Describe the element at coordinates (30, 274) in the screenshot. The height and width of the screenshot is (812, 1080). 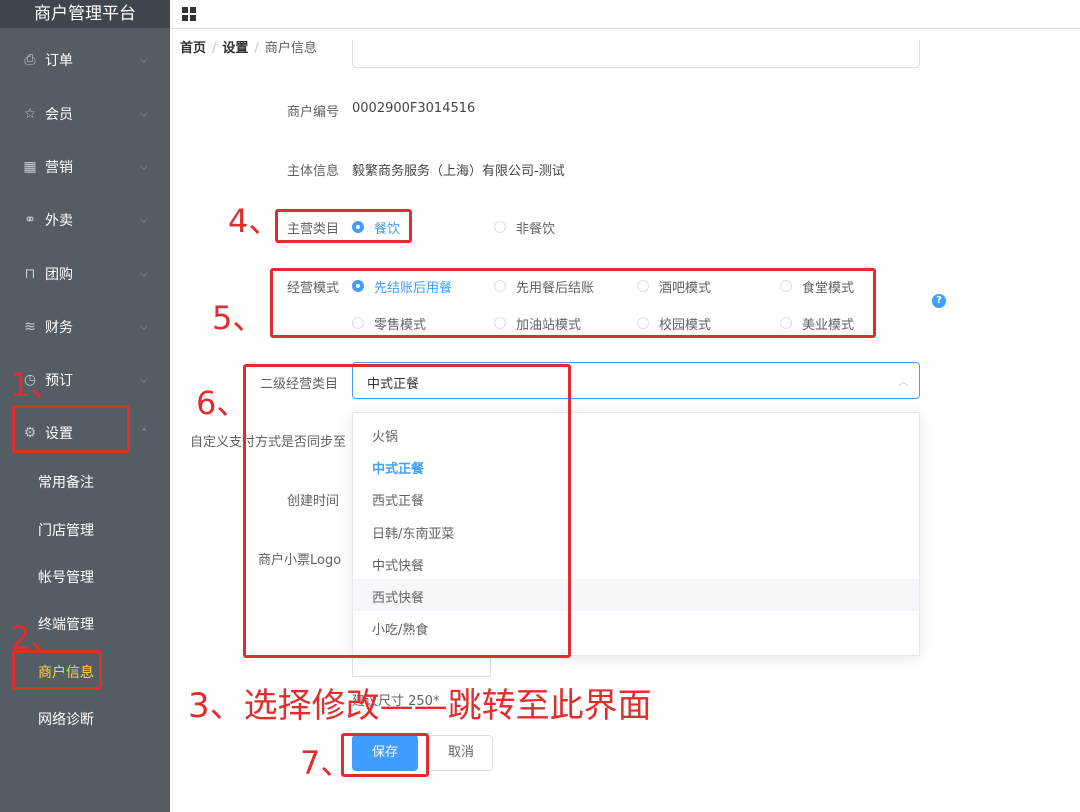
I see `bag-icon: ⊓` at that location.